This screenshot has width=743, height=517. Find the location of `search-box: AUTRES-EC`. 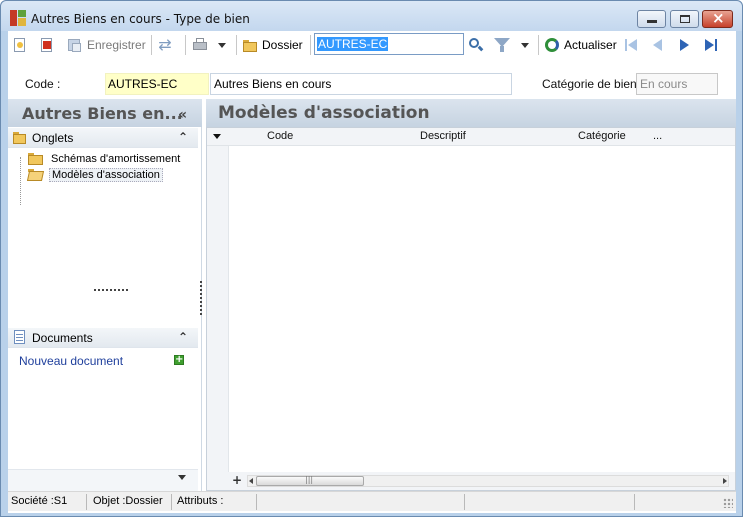

search-box: AUTRES-EC is located at coordinates (389, 44).